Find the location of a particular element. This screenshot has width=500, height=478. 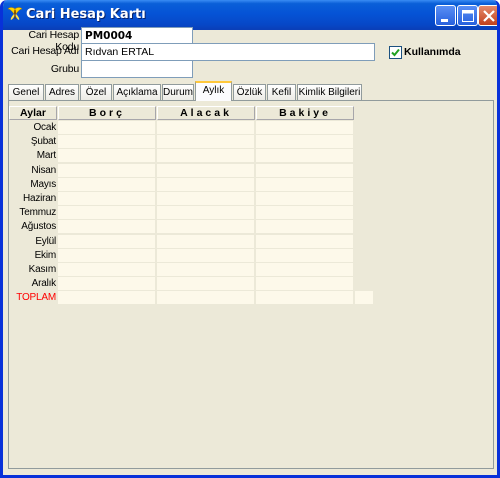

header-aylar: Aylar is located at coordinates (33, 113).